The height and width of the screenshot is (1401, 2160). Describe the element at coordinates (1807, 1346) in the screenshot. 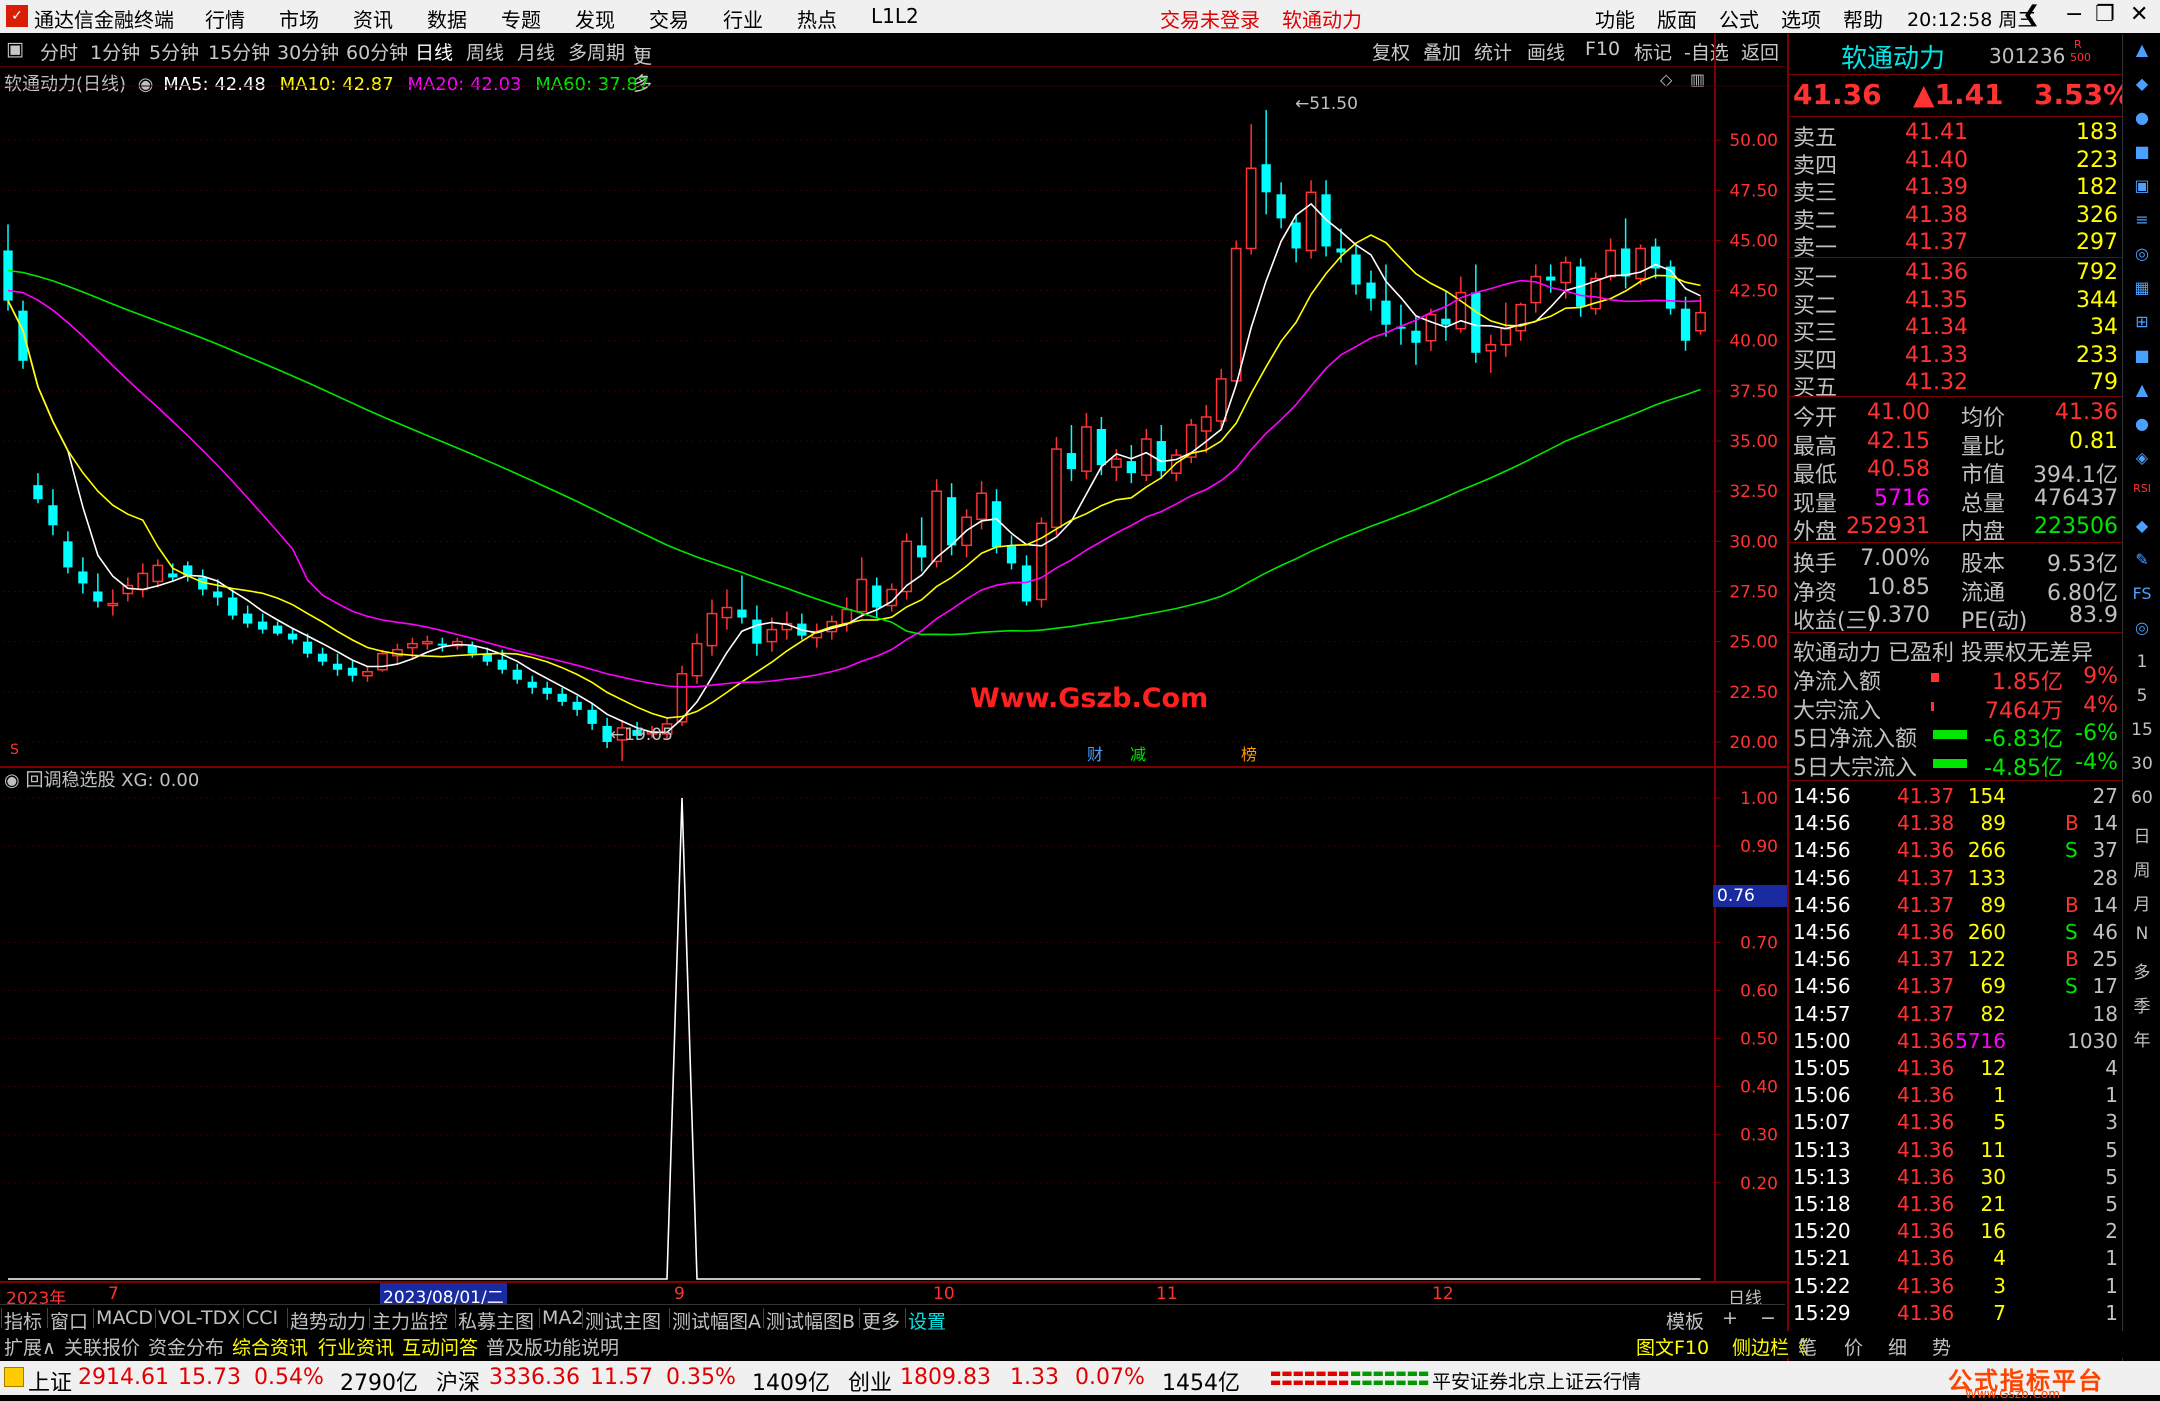

I see `info-tab: 笔` at that location.